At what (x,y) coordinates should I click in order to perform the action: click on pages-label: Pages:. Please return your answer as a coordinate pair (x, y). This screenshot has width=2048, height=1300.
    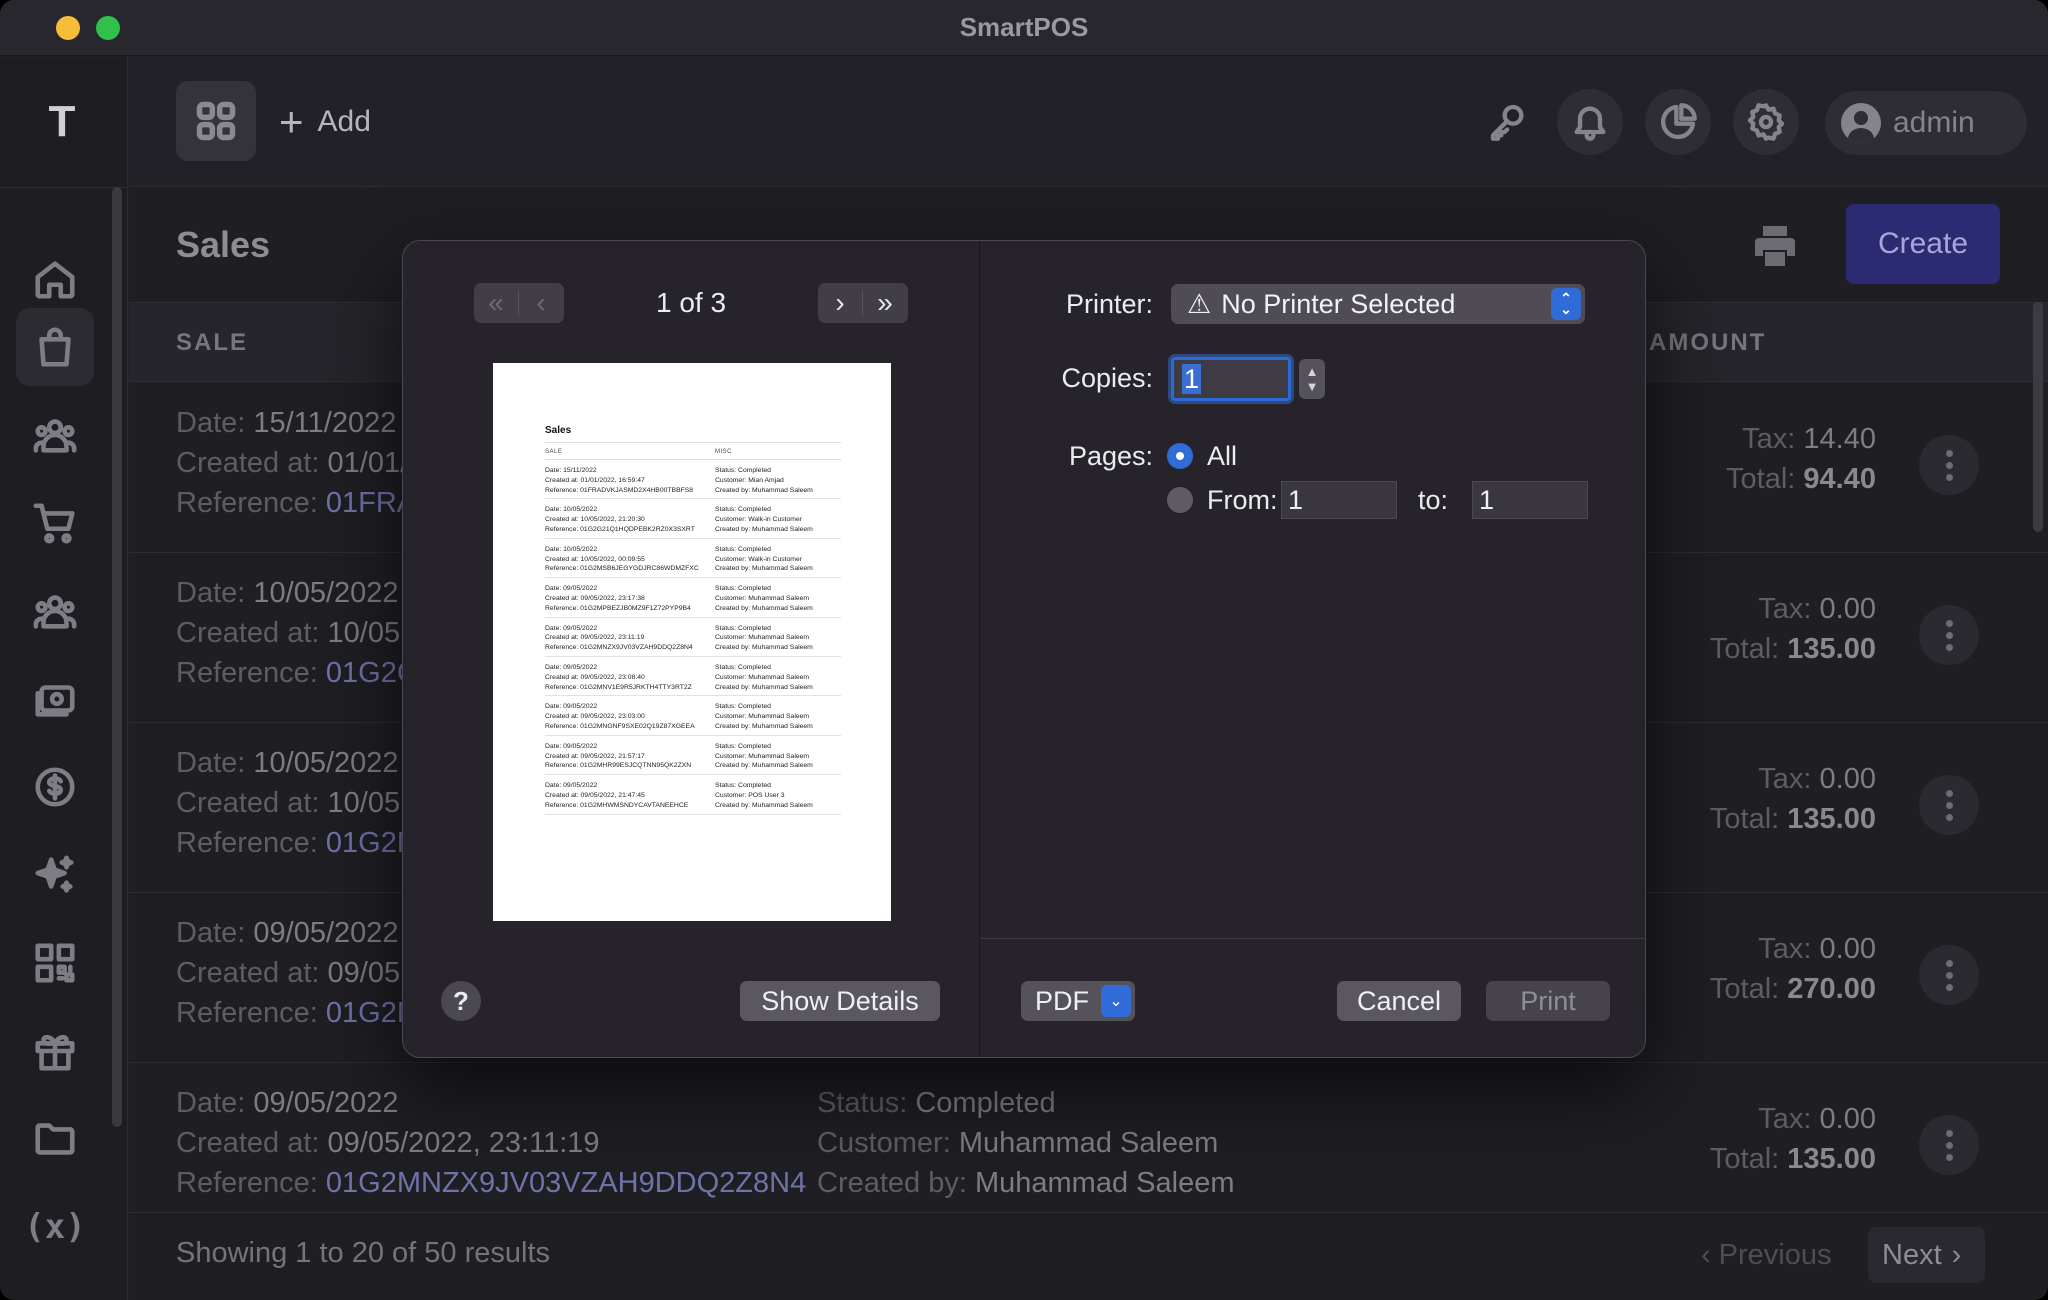
    Looking at the image, I should click on (1110, 456).